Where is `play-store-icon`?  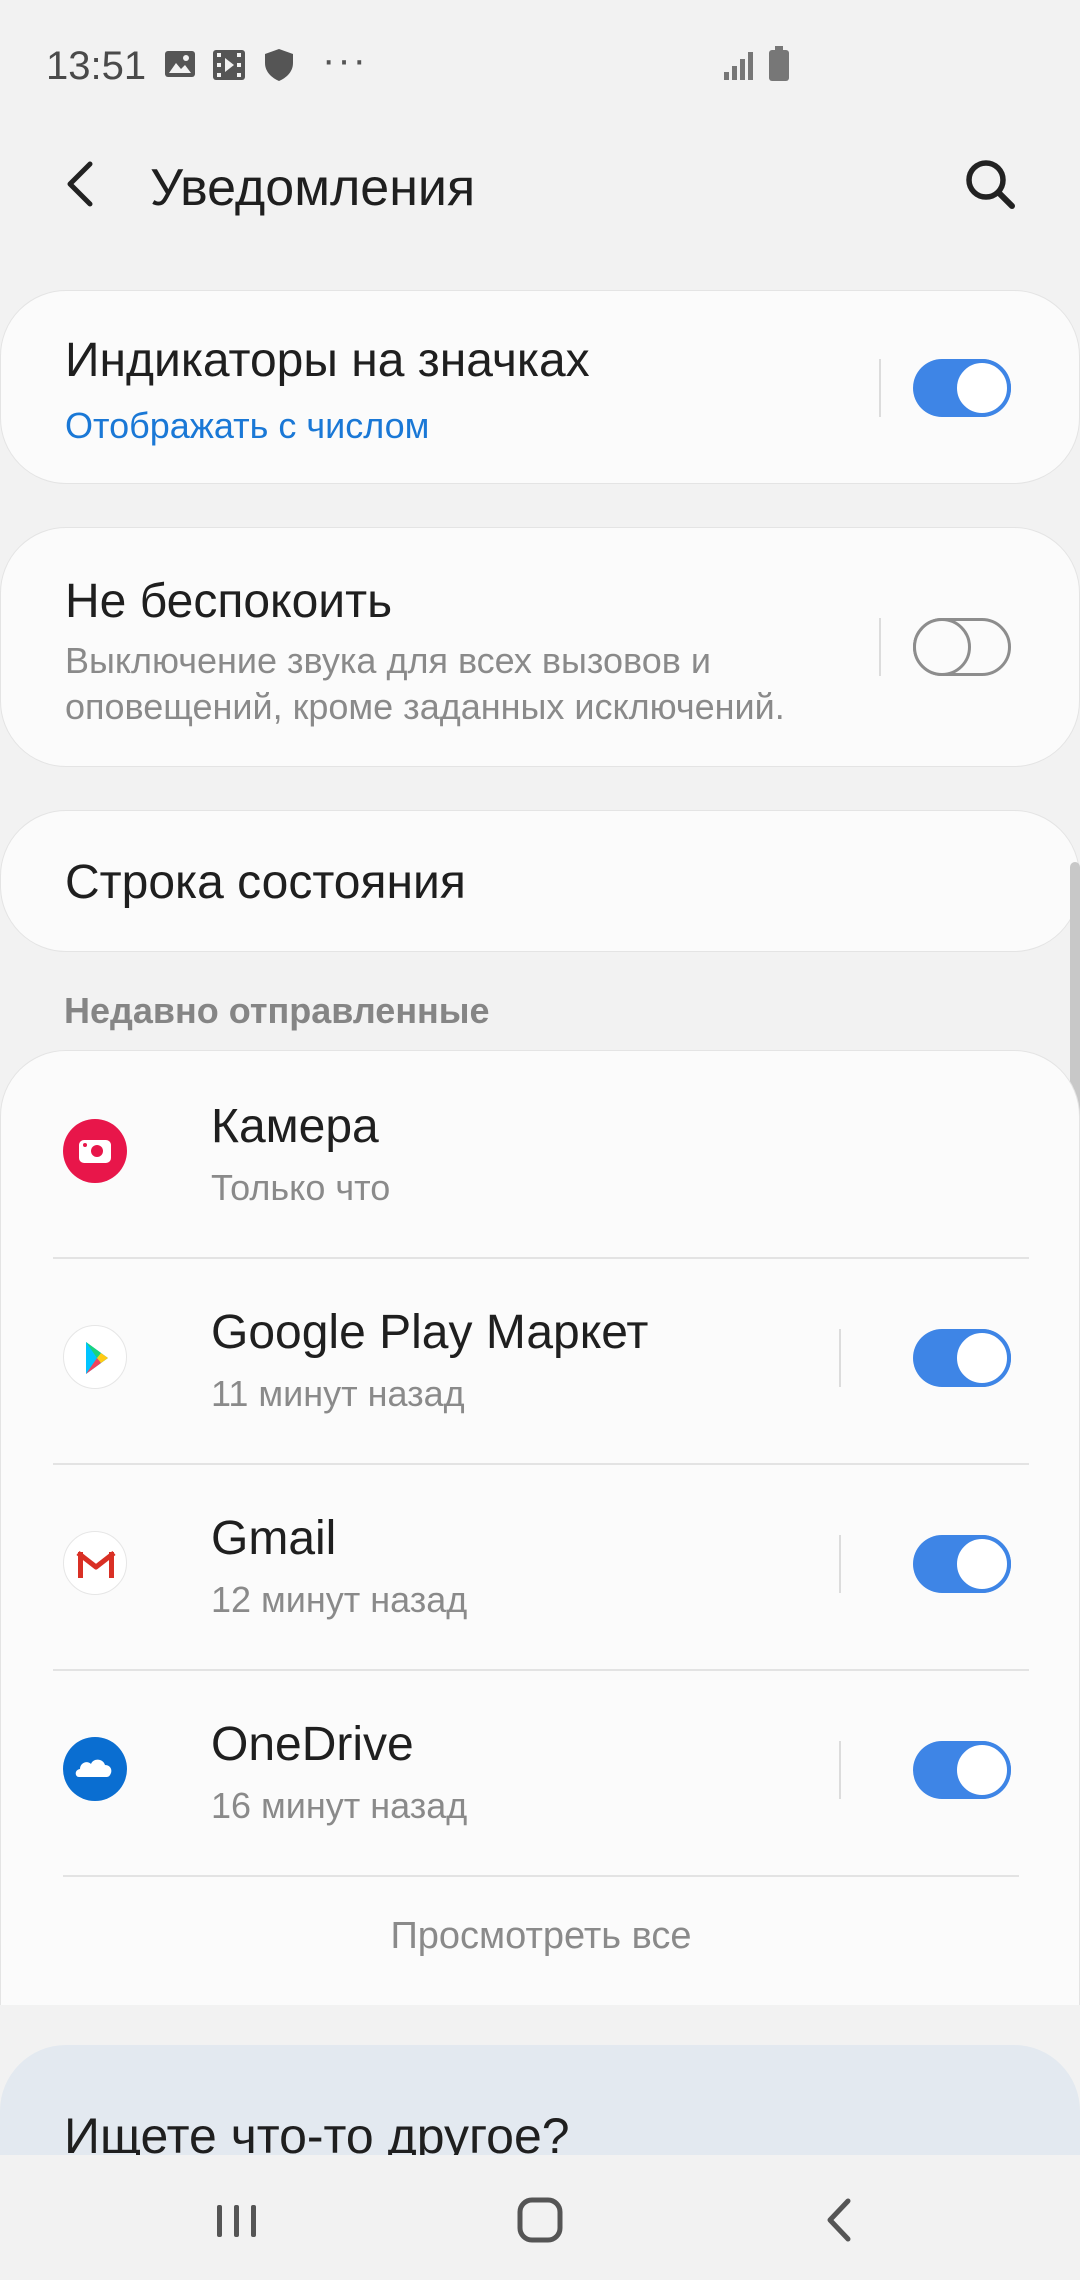
play-store-icon is located at coordinates (95, 1357).